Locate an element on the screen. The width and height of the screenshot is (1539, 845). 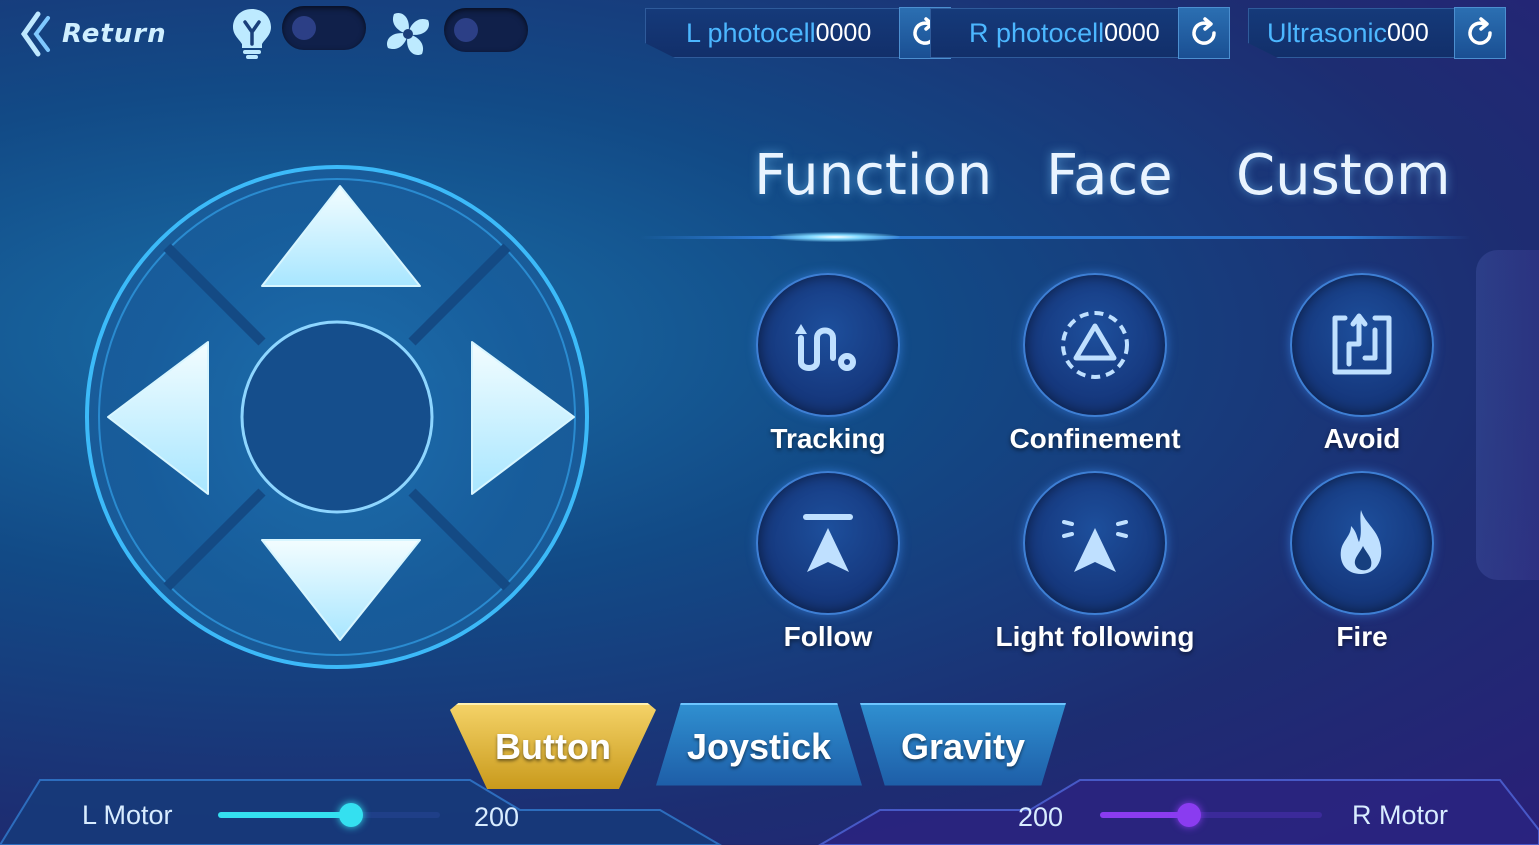
l-motor-value: 200 is located at coordinates (497, 817).